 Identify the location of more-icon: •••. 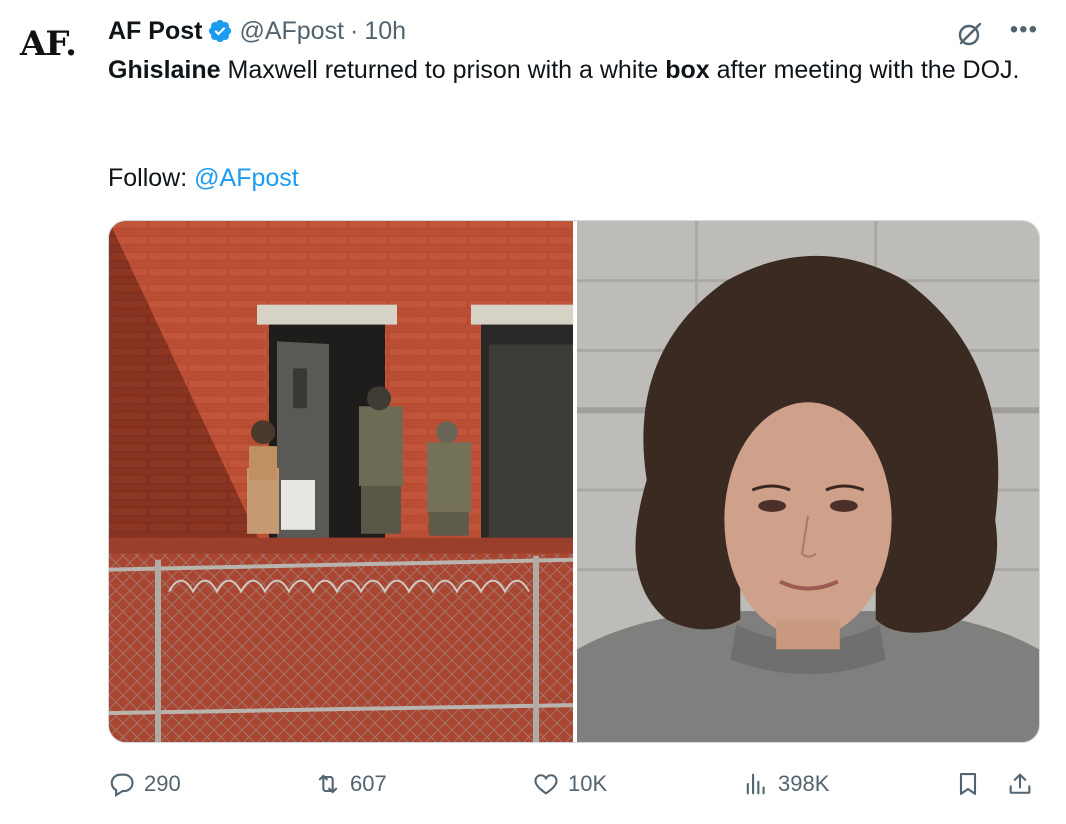
(1024, 30).